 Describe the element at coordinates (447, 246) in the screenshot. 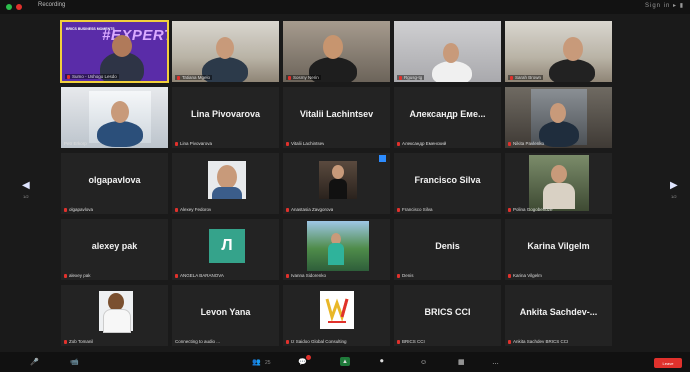

I see `participant-name: Denis` at that location.